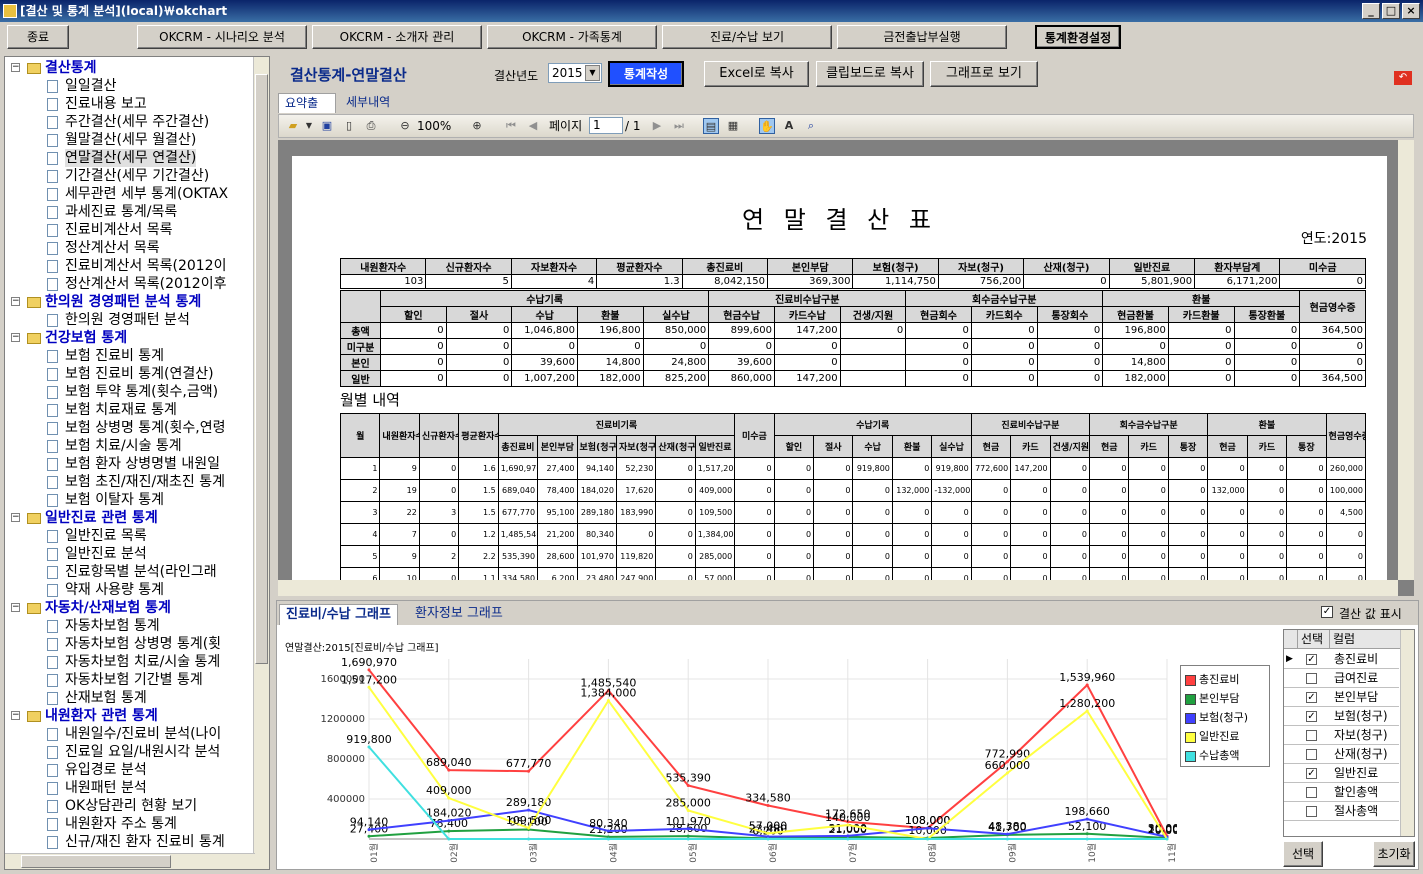  I want to click on tree-item: 산재보험 통계, so click(106, 698).